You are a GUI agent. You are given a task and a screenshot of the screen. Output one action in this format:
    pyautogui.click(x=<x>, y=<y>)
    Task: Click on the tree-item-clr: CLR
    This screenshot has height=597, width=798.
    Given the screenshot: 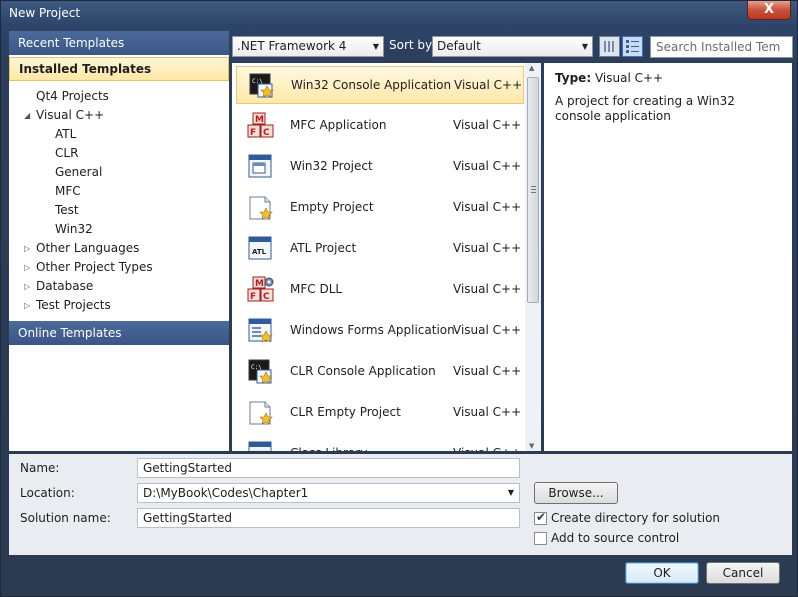 What is the action you would take?
    pyautogui.click(x=66, y=153)
    